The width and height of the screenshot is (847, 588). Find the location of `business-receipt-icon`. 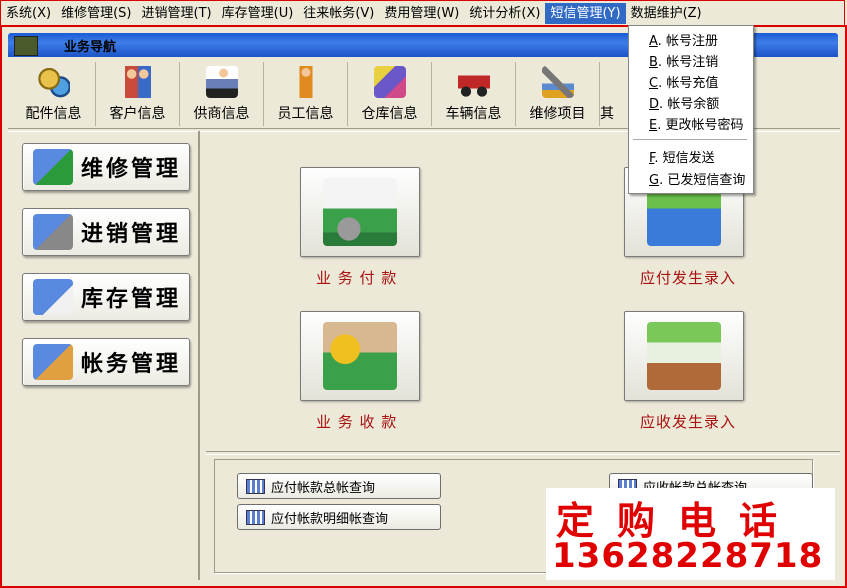

business-receipt-icon is located at coordinates (360, 356).